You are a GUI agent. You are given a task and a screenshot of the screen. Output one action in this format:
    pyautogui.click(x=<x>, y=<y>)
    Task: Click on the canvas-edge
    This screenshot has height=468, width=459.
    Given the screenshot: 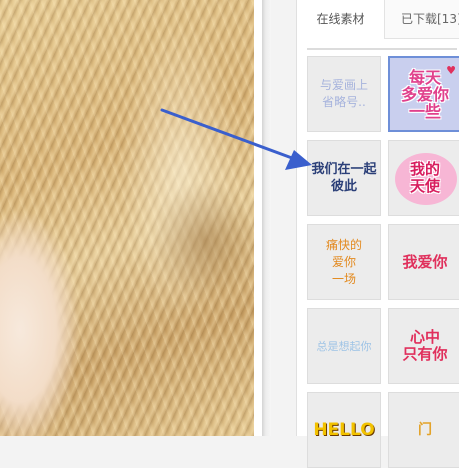 What is the action you would take?
    pyautogui.click(x=258, y=218)
    